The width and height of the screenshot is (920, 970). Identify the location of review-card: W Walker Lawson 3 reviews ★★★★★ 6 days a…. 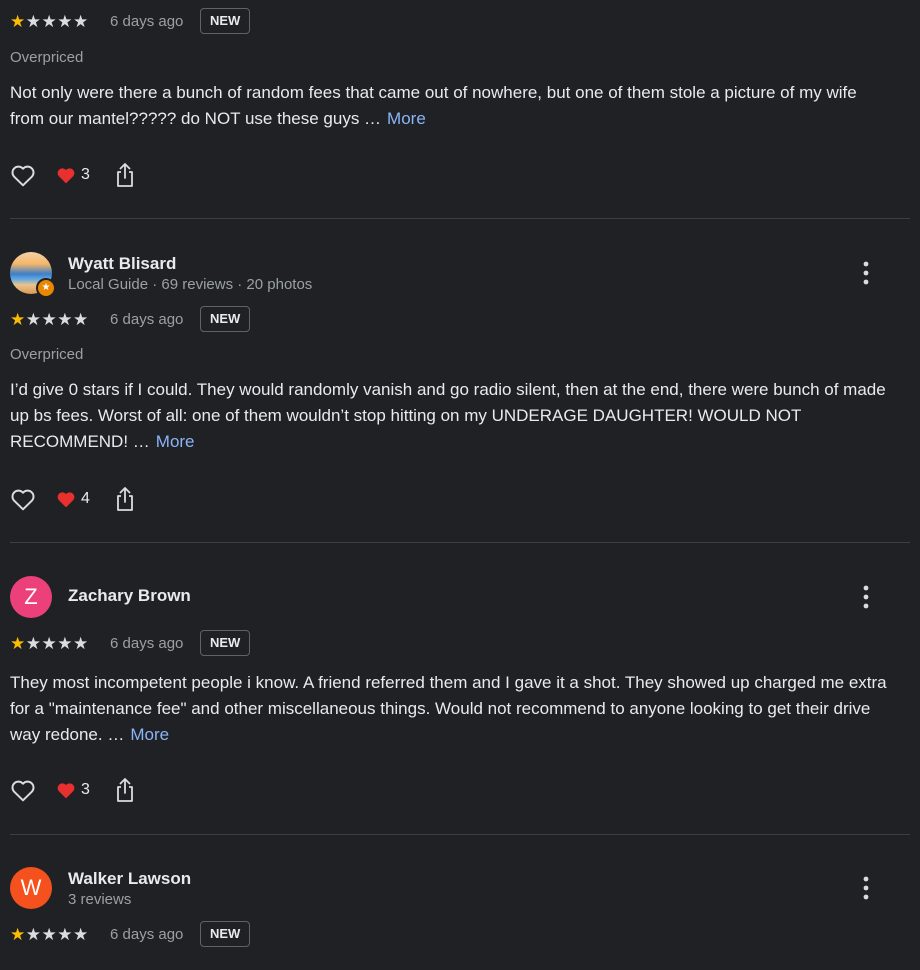
(460, 917).